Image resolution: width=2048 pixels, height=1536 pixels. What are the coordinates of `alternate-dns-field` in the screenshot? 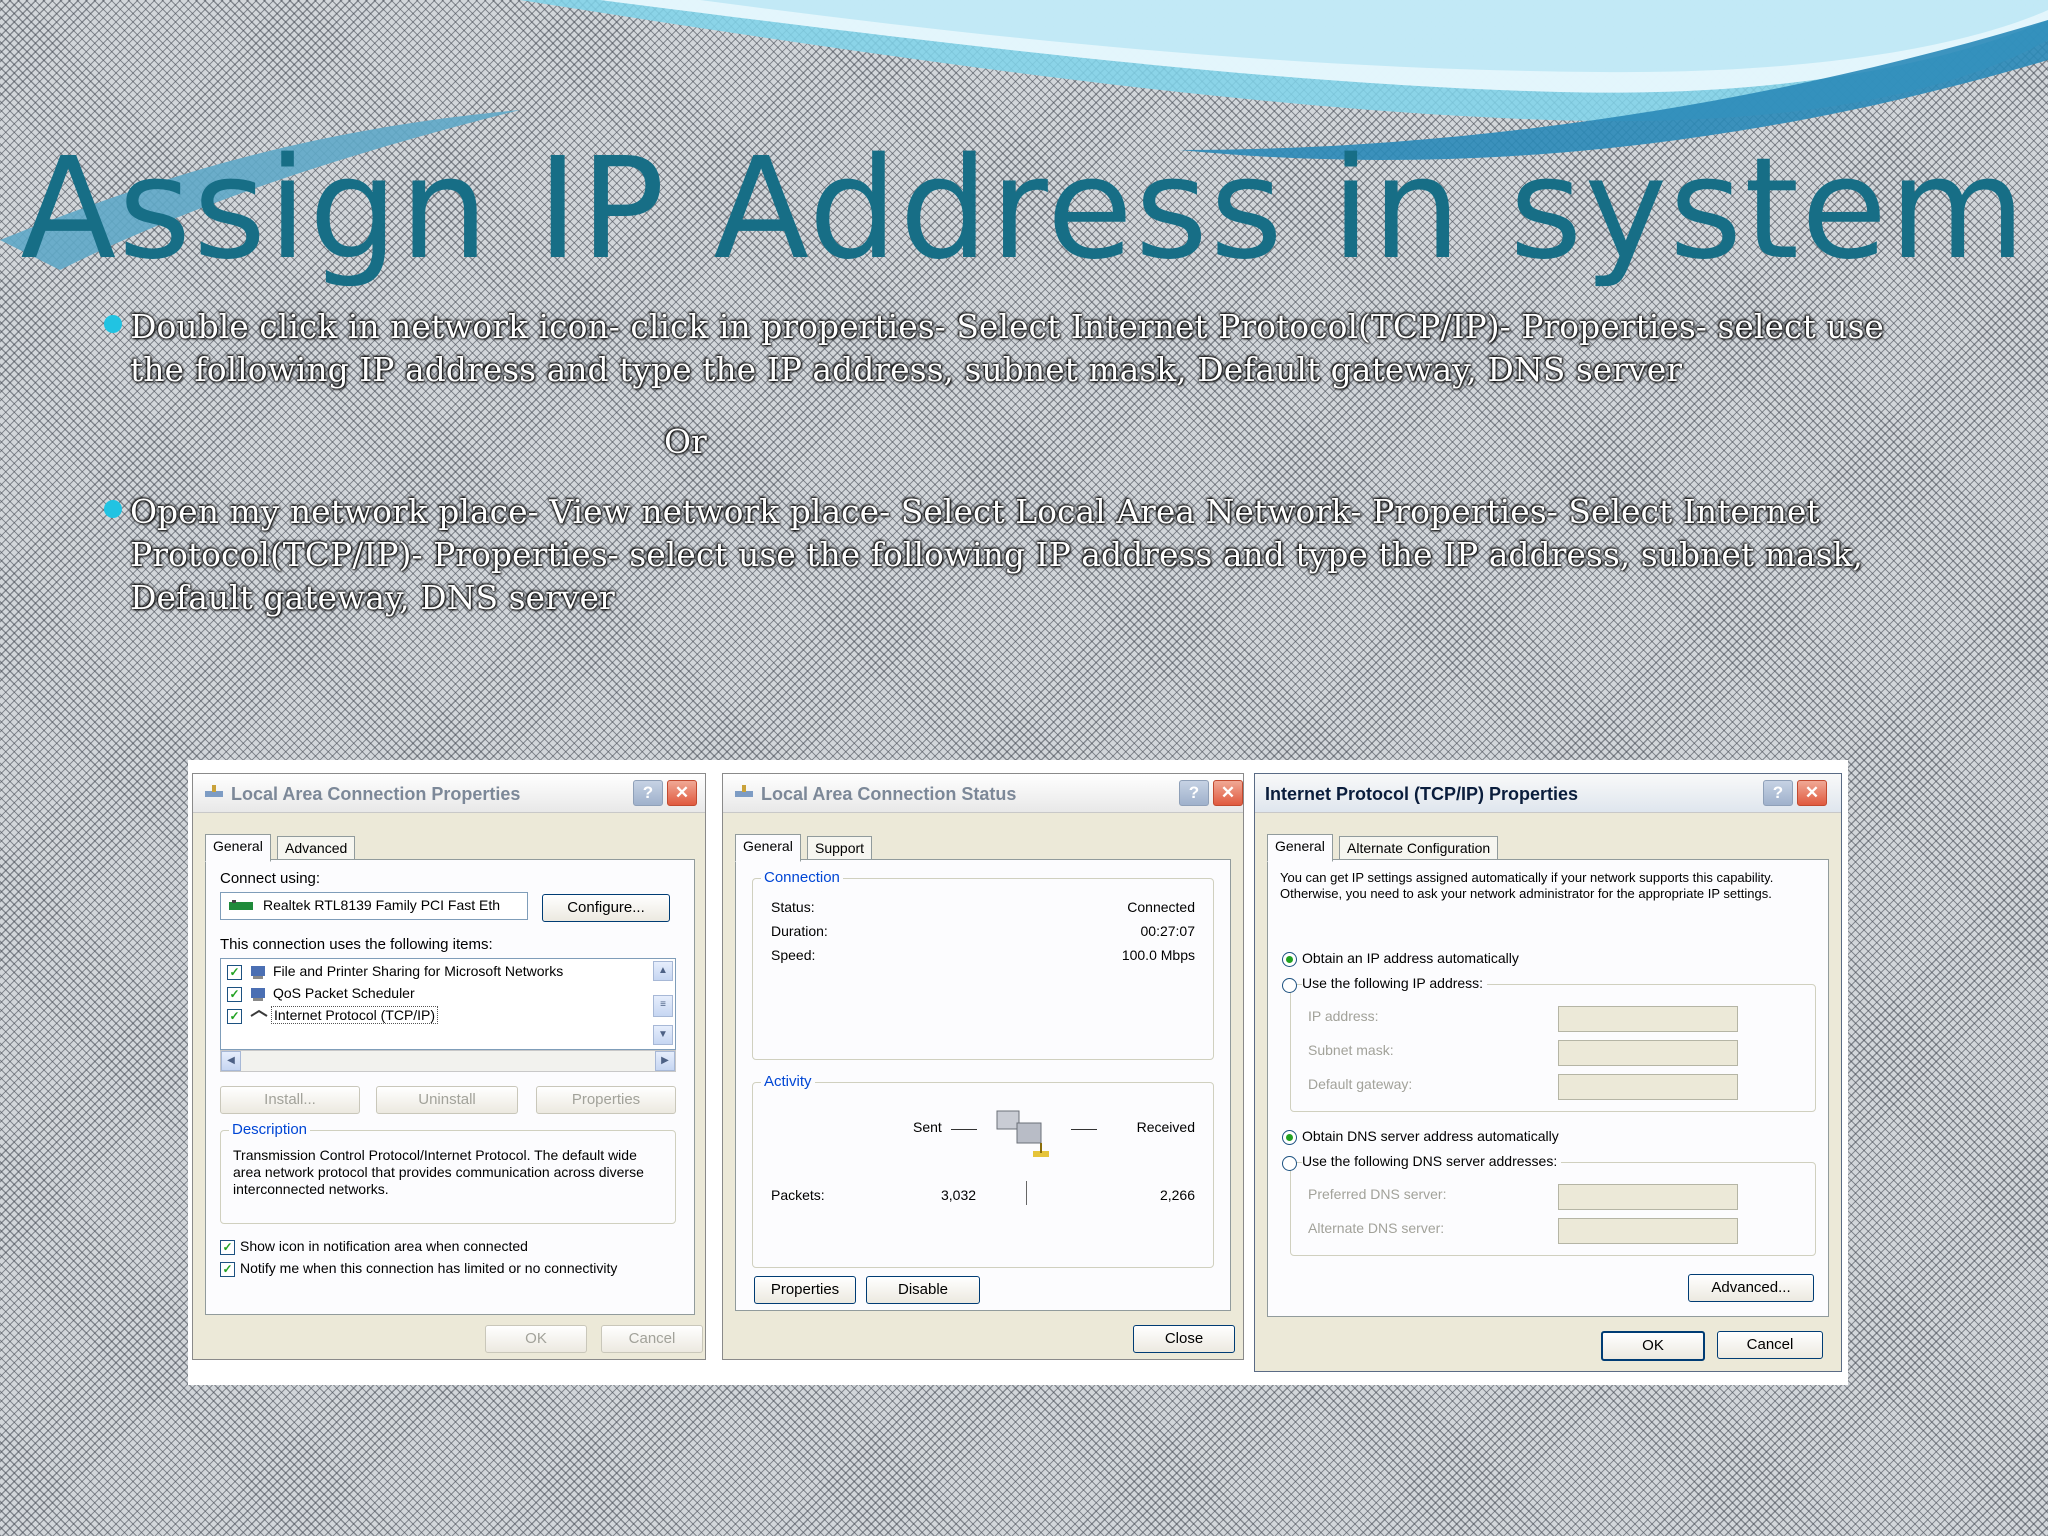 It's located at (1648, 1231).